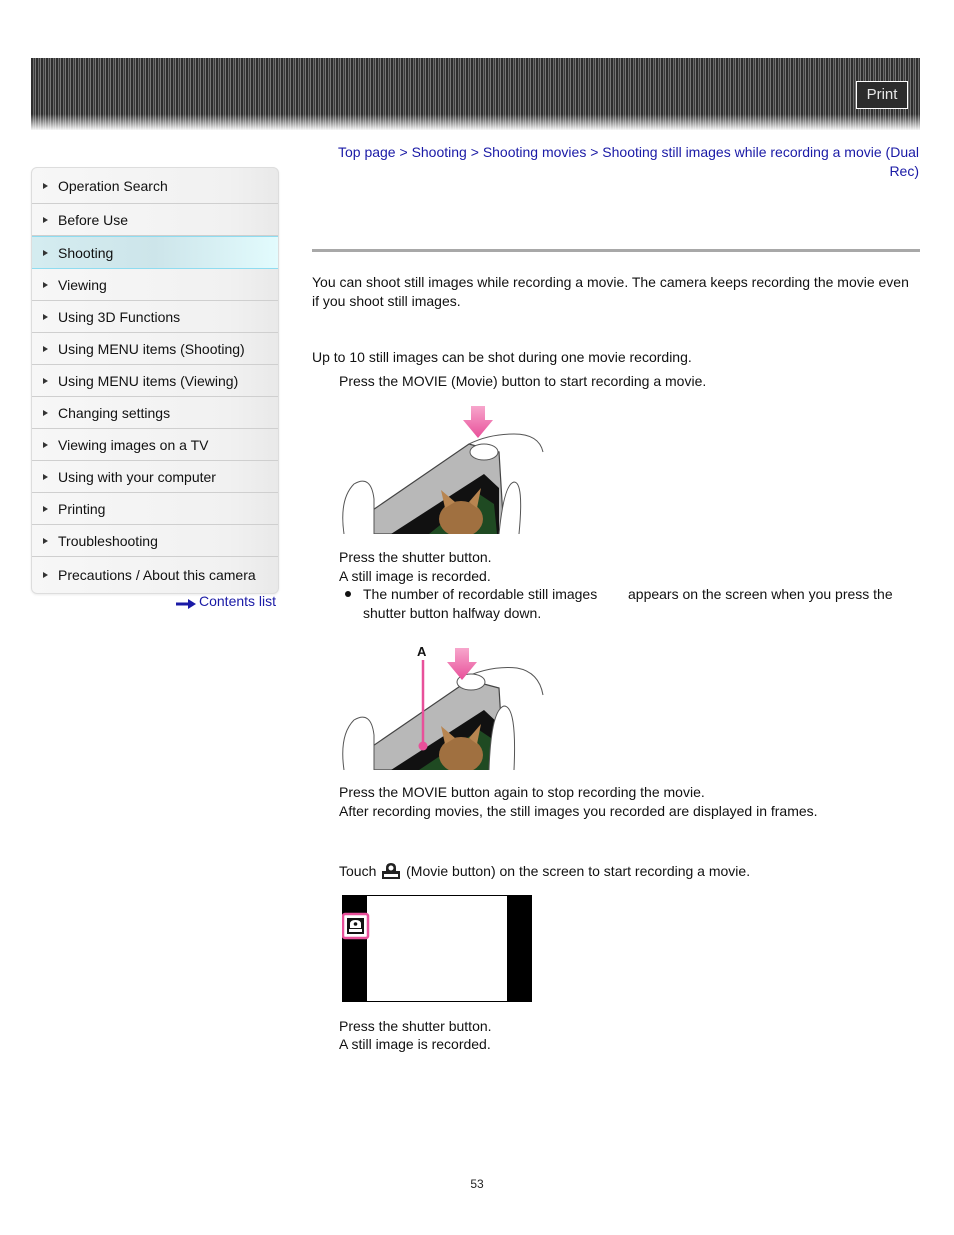  Describe the element at coordinates (367, 152) in the screenshot. I see `breadcrumb-top-page: Top page` at that location.